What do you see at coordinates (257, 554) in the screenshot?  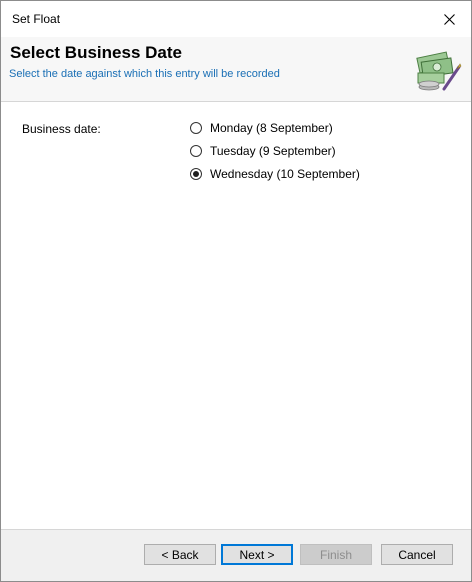 I see `next-button: Next >` at bounding box center [257, 554].